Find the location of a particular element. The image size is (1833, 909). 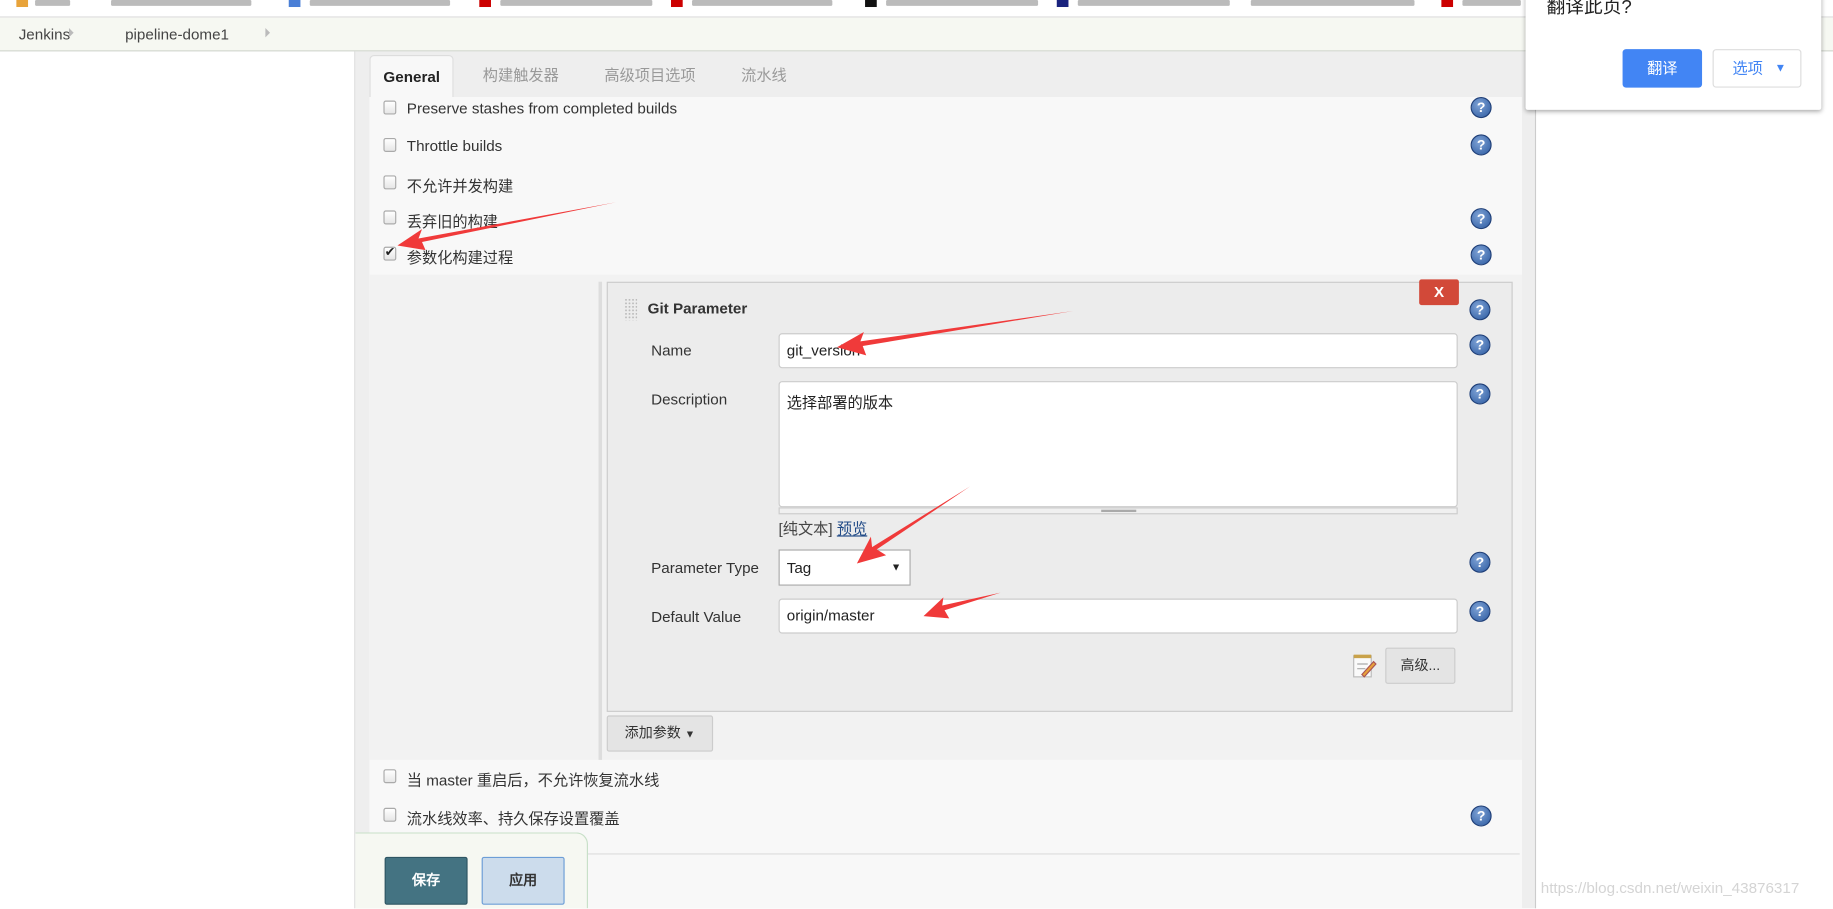

plain-text-label: [纯文本] is located at coordinates (805, 529).